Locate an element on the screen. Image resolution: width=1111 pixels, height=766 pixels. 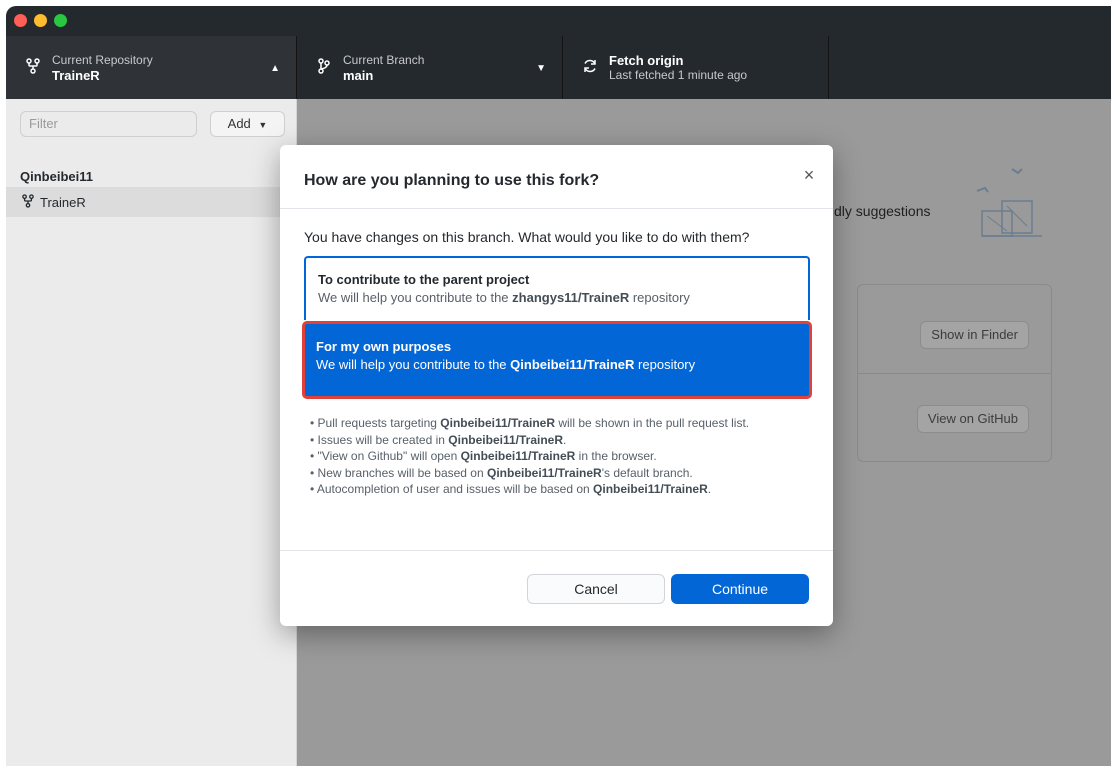
fetch-origin-label: Fetch origin is located at coordinates (646, 60).